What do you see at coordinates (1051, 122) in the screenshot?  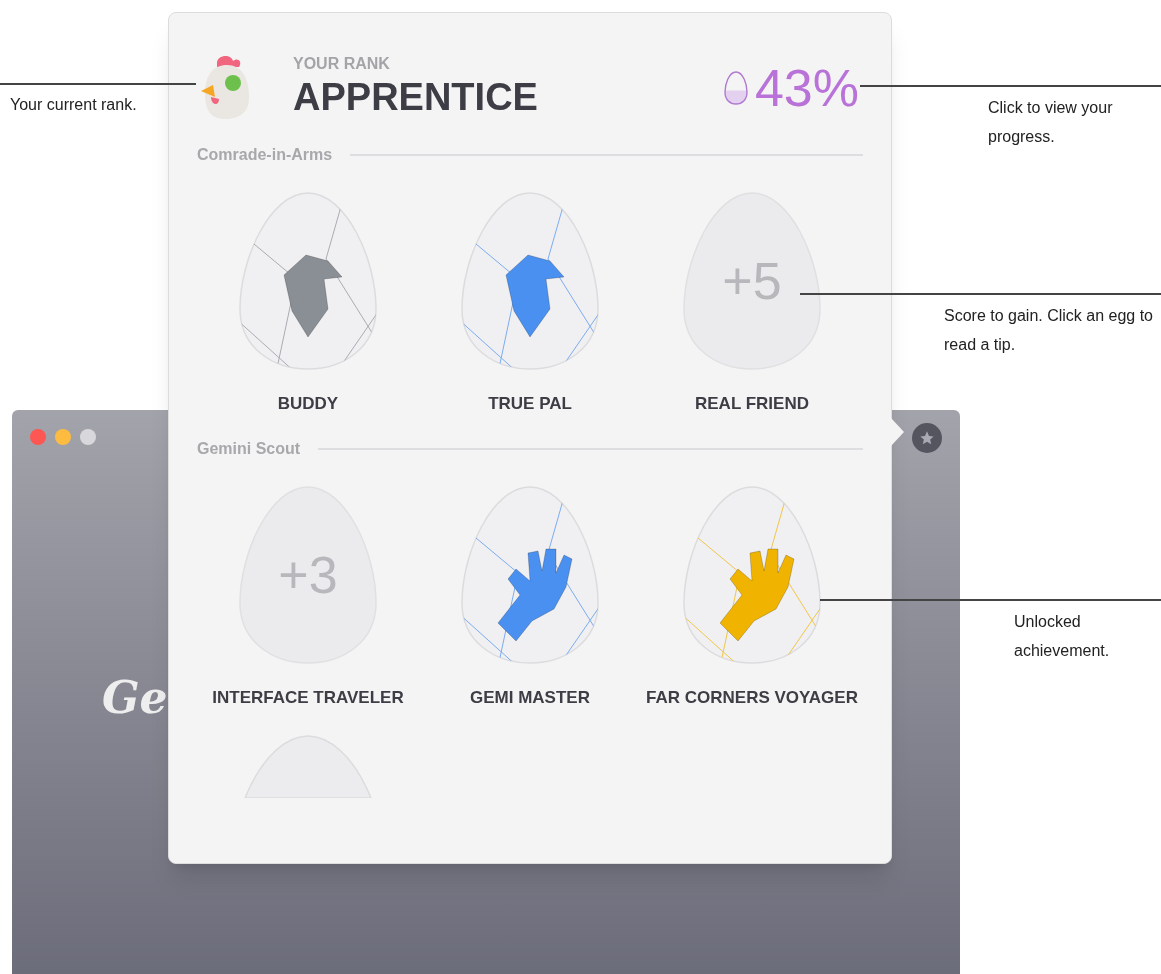 I see `callout-text: Click to view your progress.` at bounding box center [1051, 122].